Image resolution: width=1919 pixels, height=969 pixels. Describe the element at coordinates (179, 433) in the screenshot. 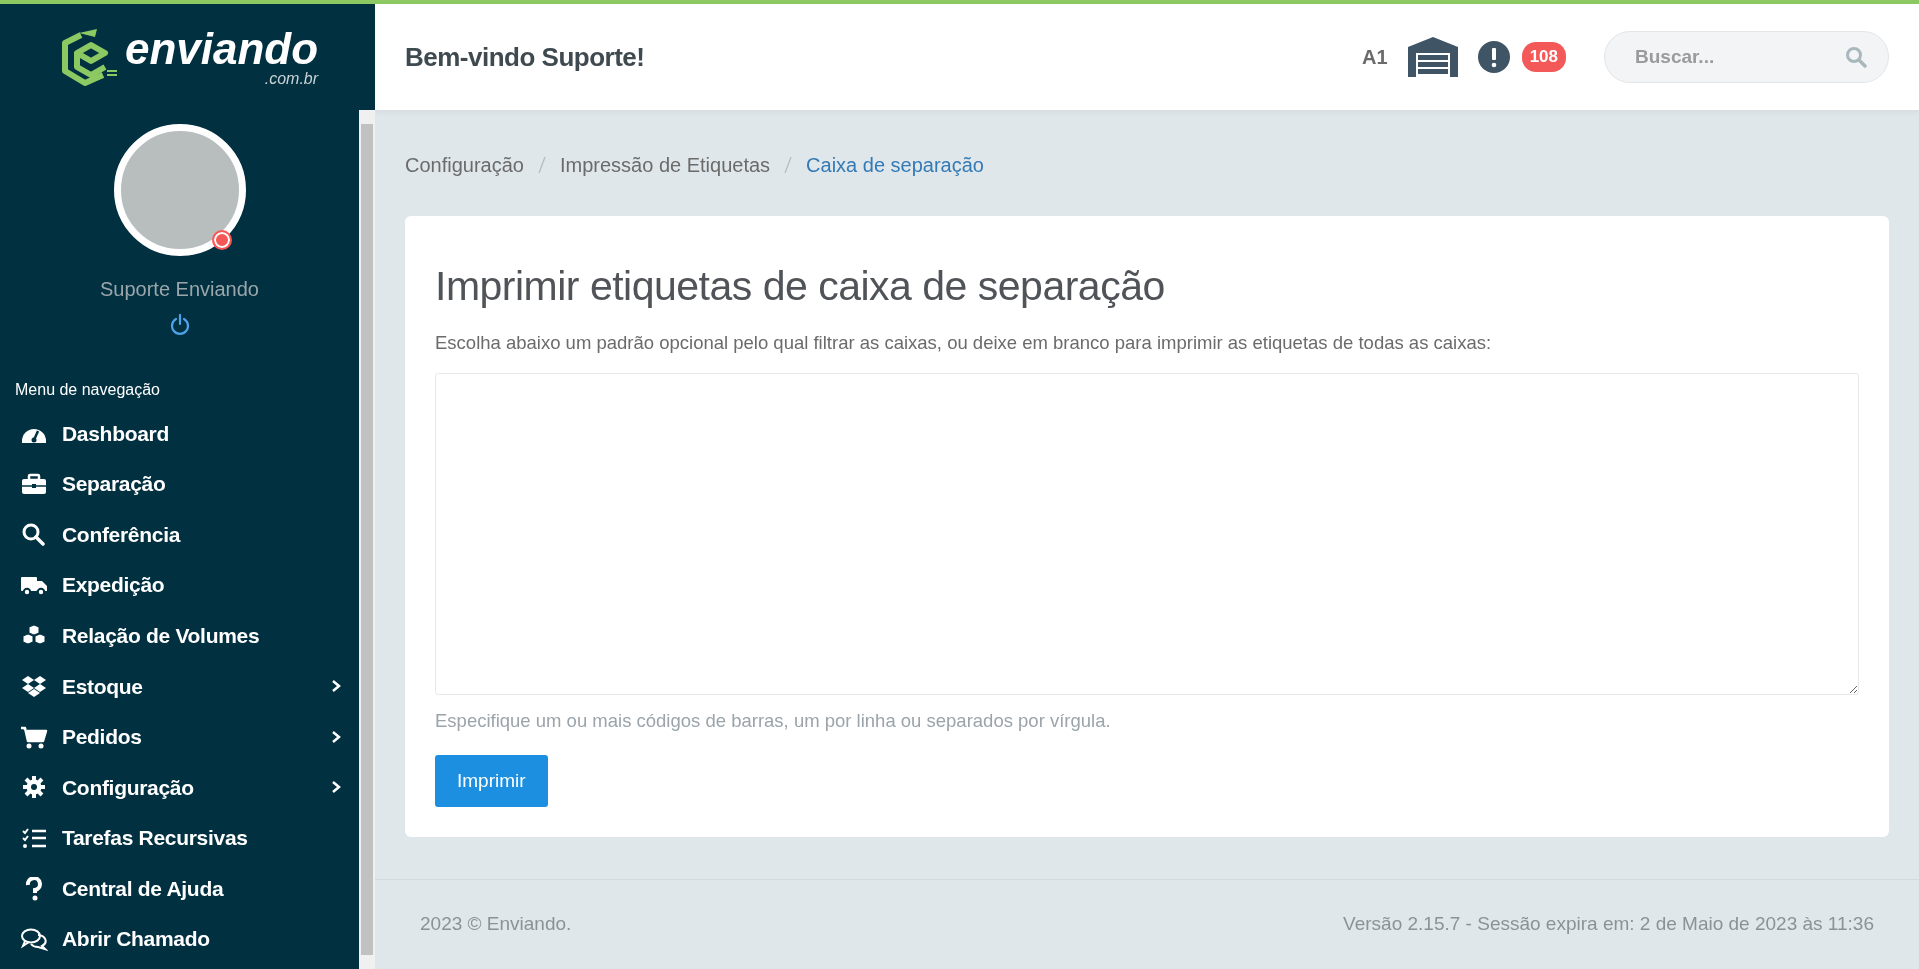

I see `sidebar-item: Dashboard` at that location.